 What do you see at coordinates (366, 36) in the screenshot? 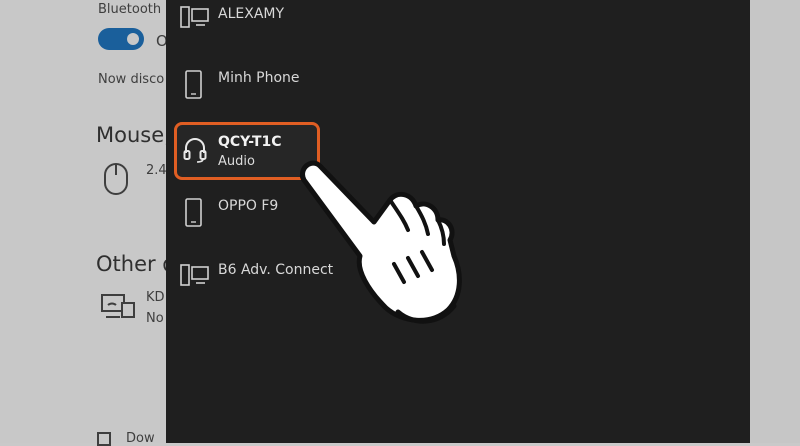
I see `device-item-alexamy: ALEXAMY` at bounding box center [366, 36].